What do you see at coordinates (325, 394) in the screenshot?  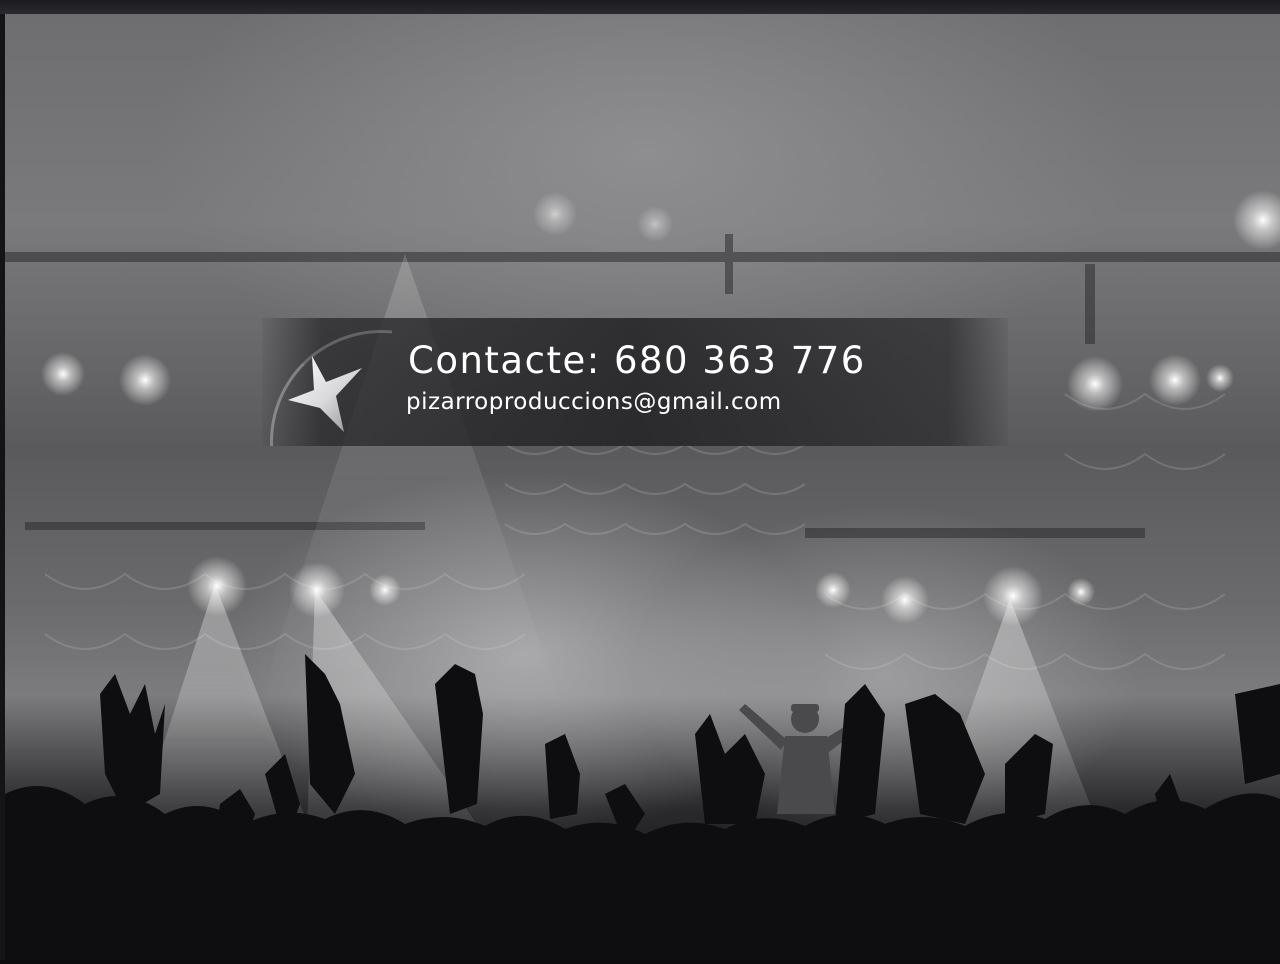 I see `star-icon` at bounding box center [325, 394].